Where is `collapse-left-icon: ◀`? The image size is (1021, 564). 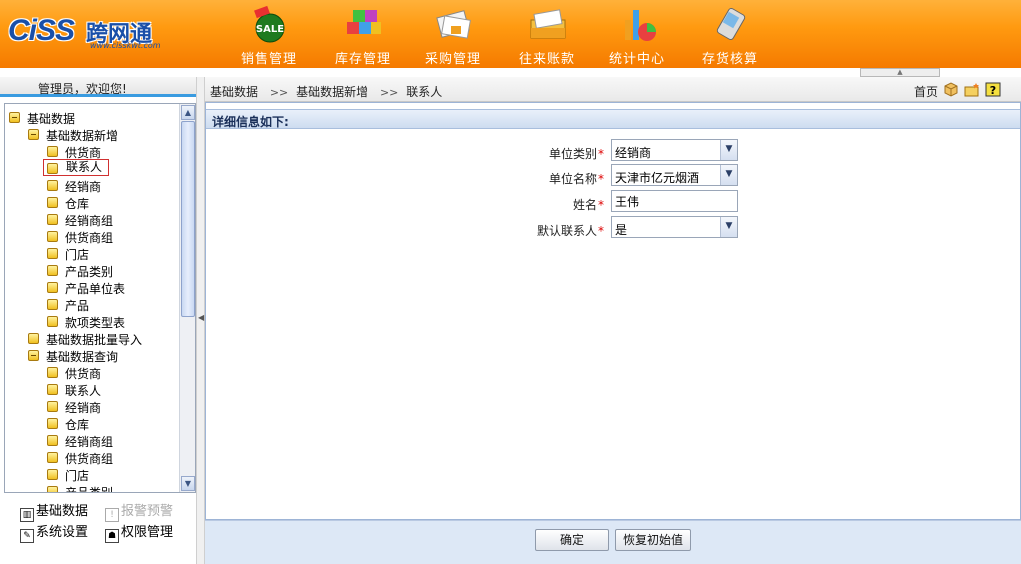
collapse-left-icon: ◀ is located at coordinates (201, 317).